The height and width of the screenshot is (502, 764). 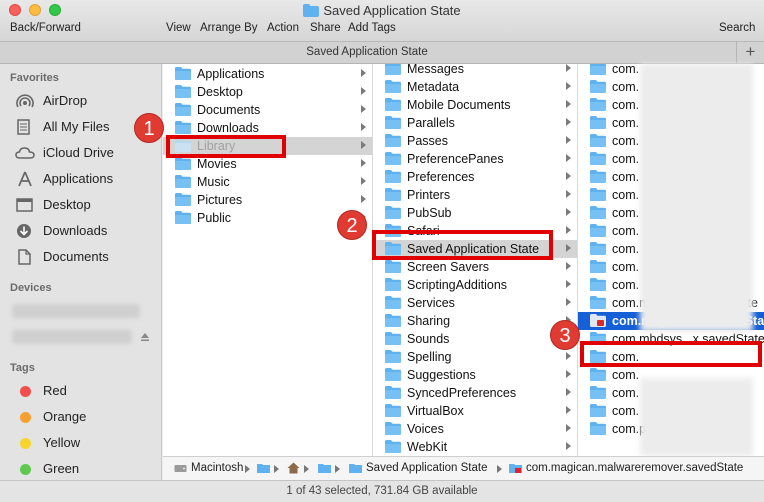 What do you see at coordinates (475, 447) in the screenshot?
I see `list-item: WebKit` at bounding box center [475, 447].